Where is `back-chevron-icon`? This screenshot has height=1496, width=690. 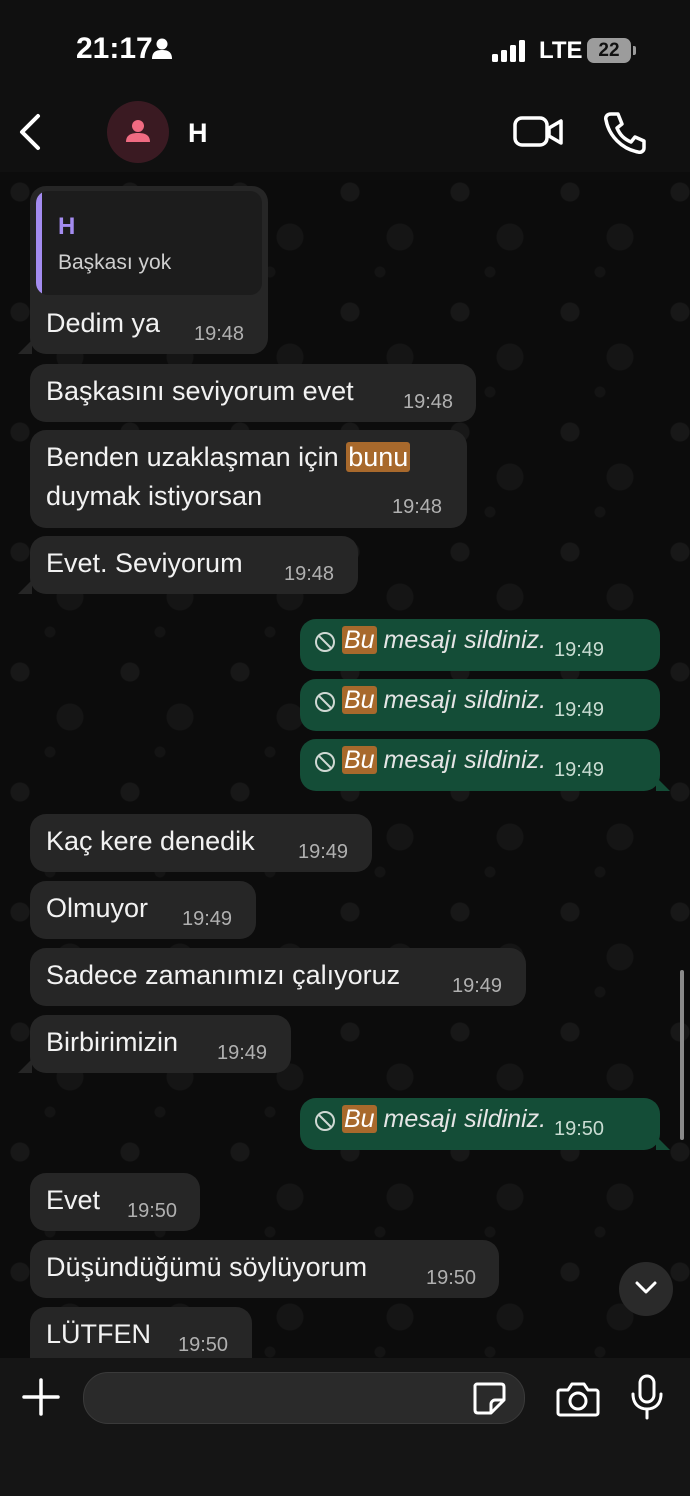
back-chevron-icon is located at coordinates (32, 132).